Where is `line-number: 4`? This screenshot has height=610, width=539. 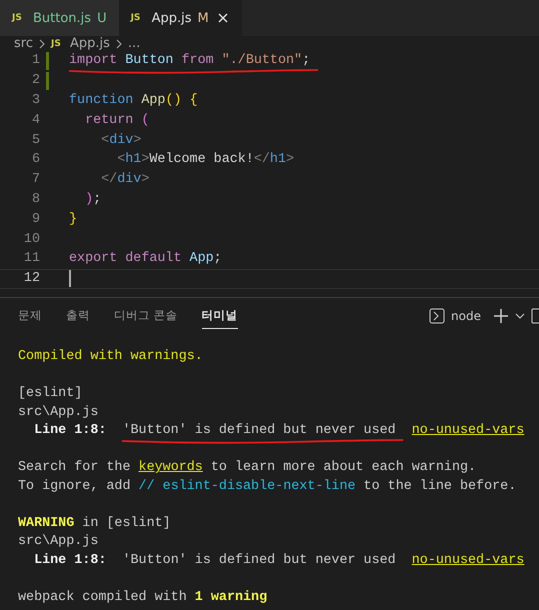
line-number: 4 is located at coordinates (35, 120).